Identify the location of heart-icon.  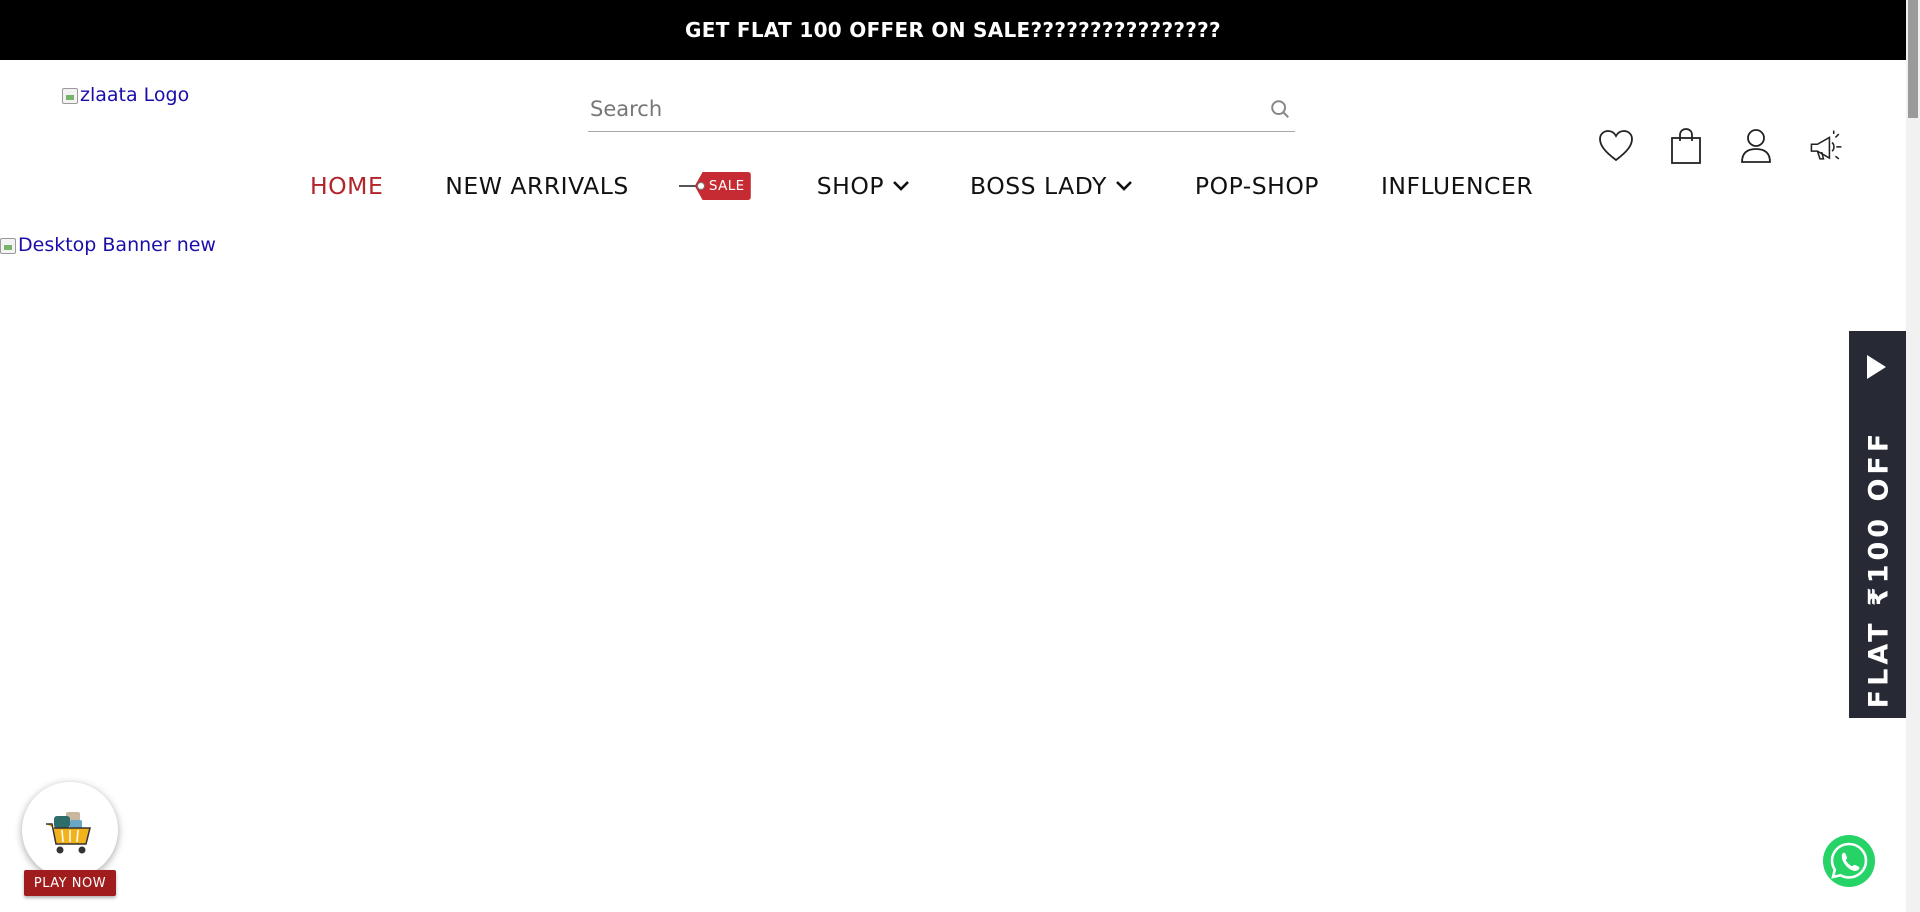
(1616, 146).